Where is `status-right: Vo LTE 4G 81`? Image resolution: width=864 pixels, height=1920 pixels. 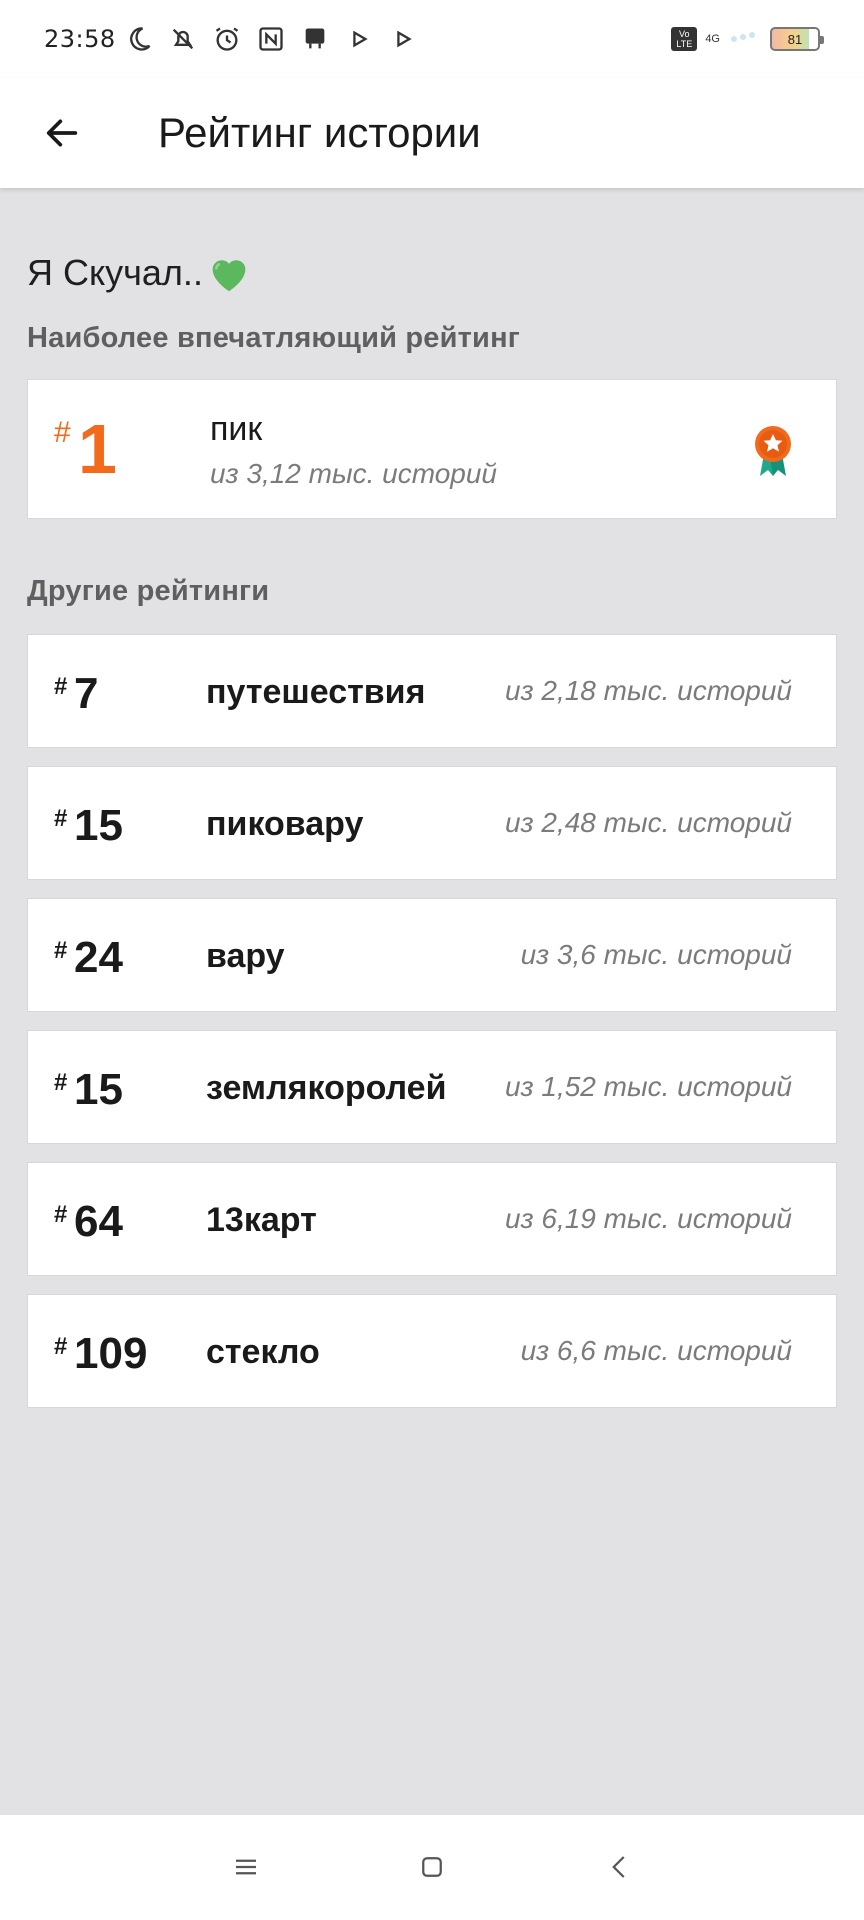 status-right: Vo LTE 4G 81 is located at coordinates (747, 39).